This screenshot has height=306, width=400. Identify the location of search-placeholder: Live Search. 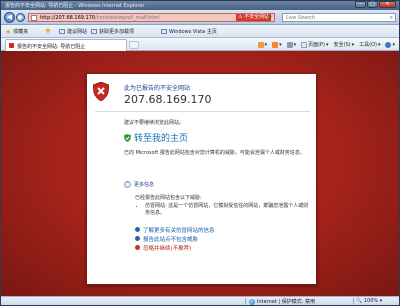
(301, 18).